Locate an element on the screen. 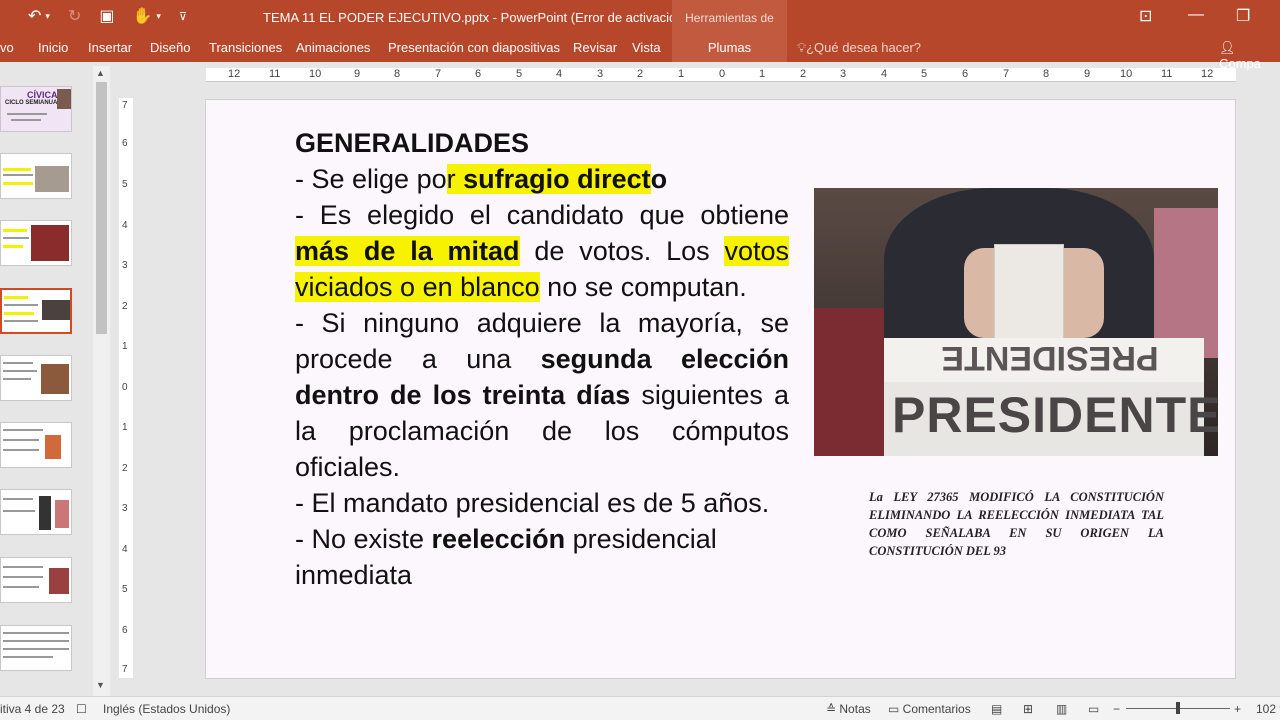 The height and width of the screenshot is (720, 1280). text-run: - Se elige po is located at coordinates (371, 179).